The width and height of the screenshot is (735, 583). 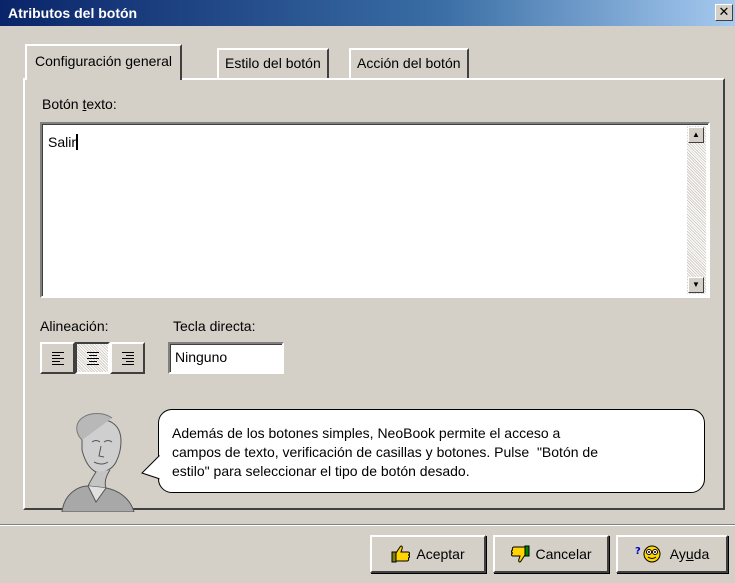 I want to click on text-caret, so click(x=77, y=142).